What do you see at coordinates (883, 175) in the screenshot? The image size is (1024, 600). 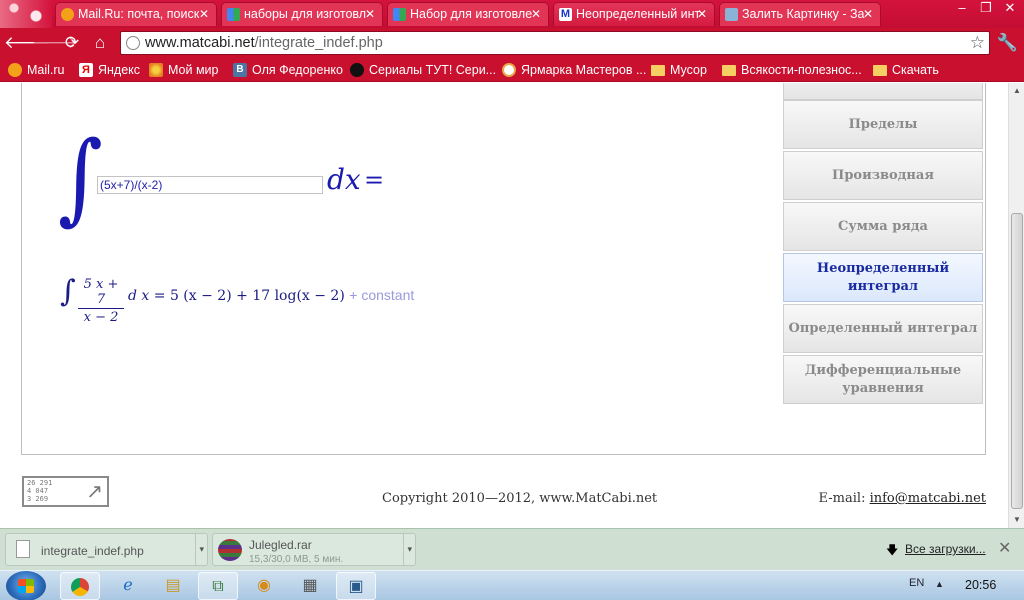 I see `menu-item-derivative: Производная` at bounding box center [883, 175].